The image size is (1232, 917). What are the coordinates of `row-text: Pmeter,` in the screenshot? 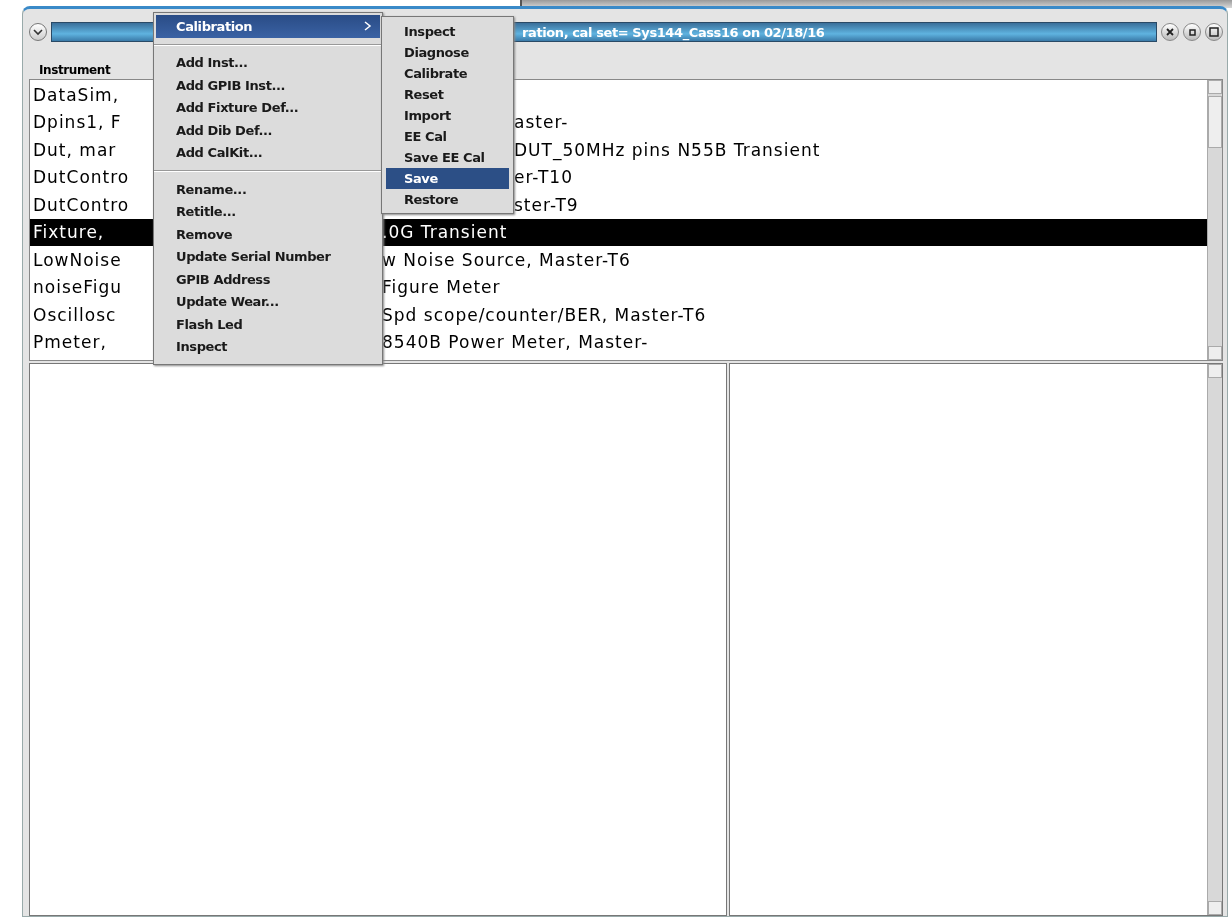 It's located at (70, 342).